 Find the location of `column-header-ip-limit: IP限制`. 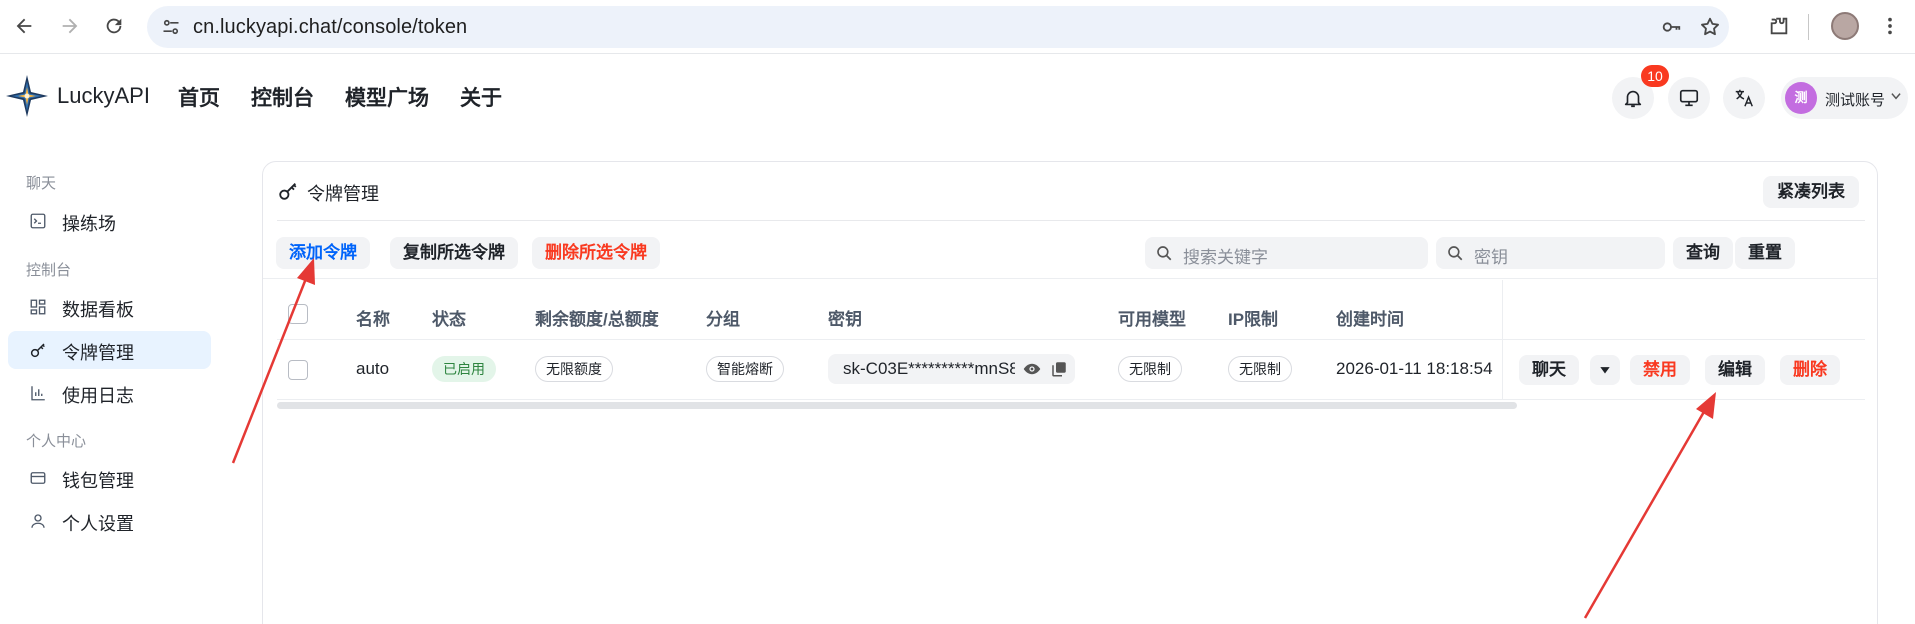

column-header-ip-limit: IP限制 is located at coordinates (1253, 319).